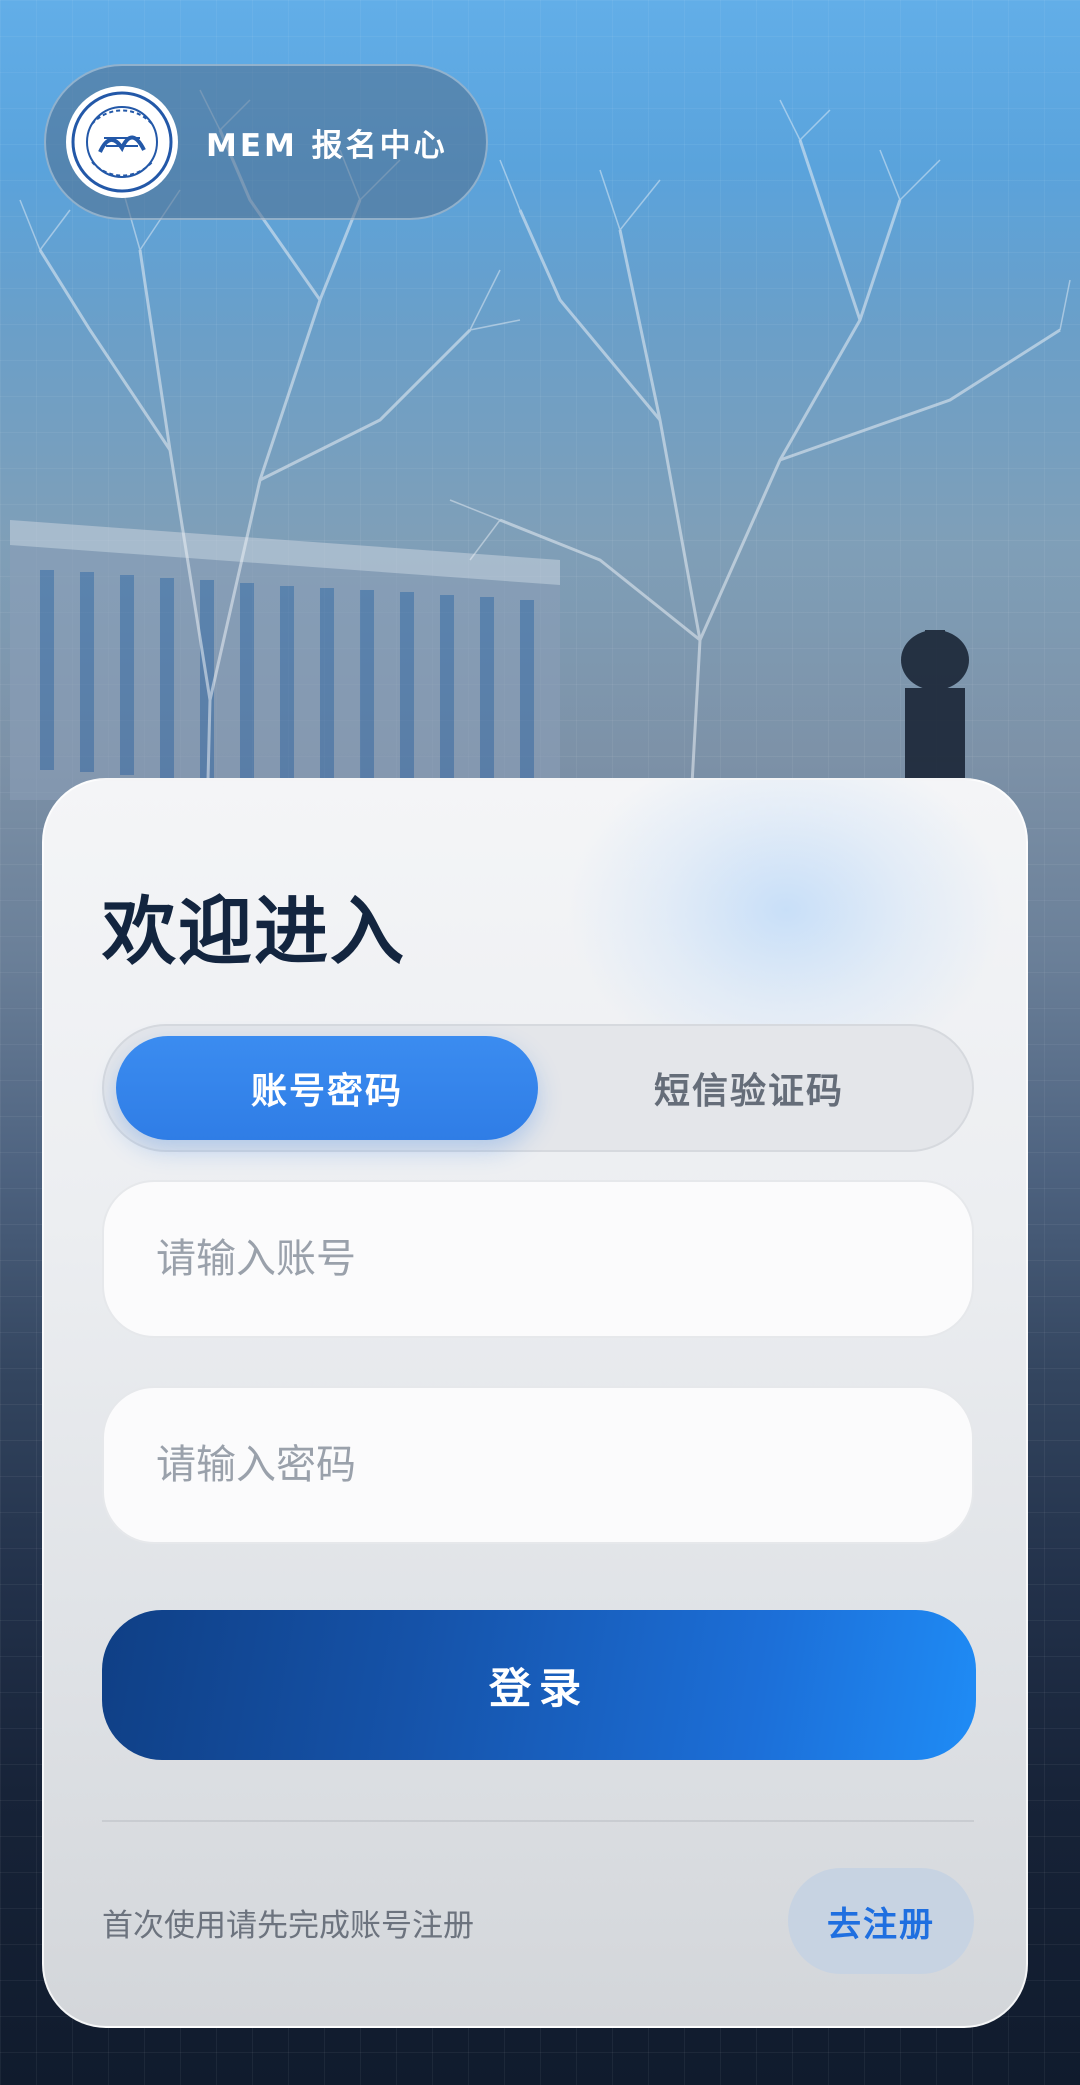  What do you see at coordinates (538, 1465) in the screenshot?
I see `password-input` at bounding box center [538, 1465].